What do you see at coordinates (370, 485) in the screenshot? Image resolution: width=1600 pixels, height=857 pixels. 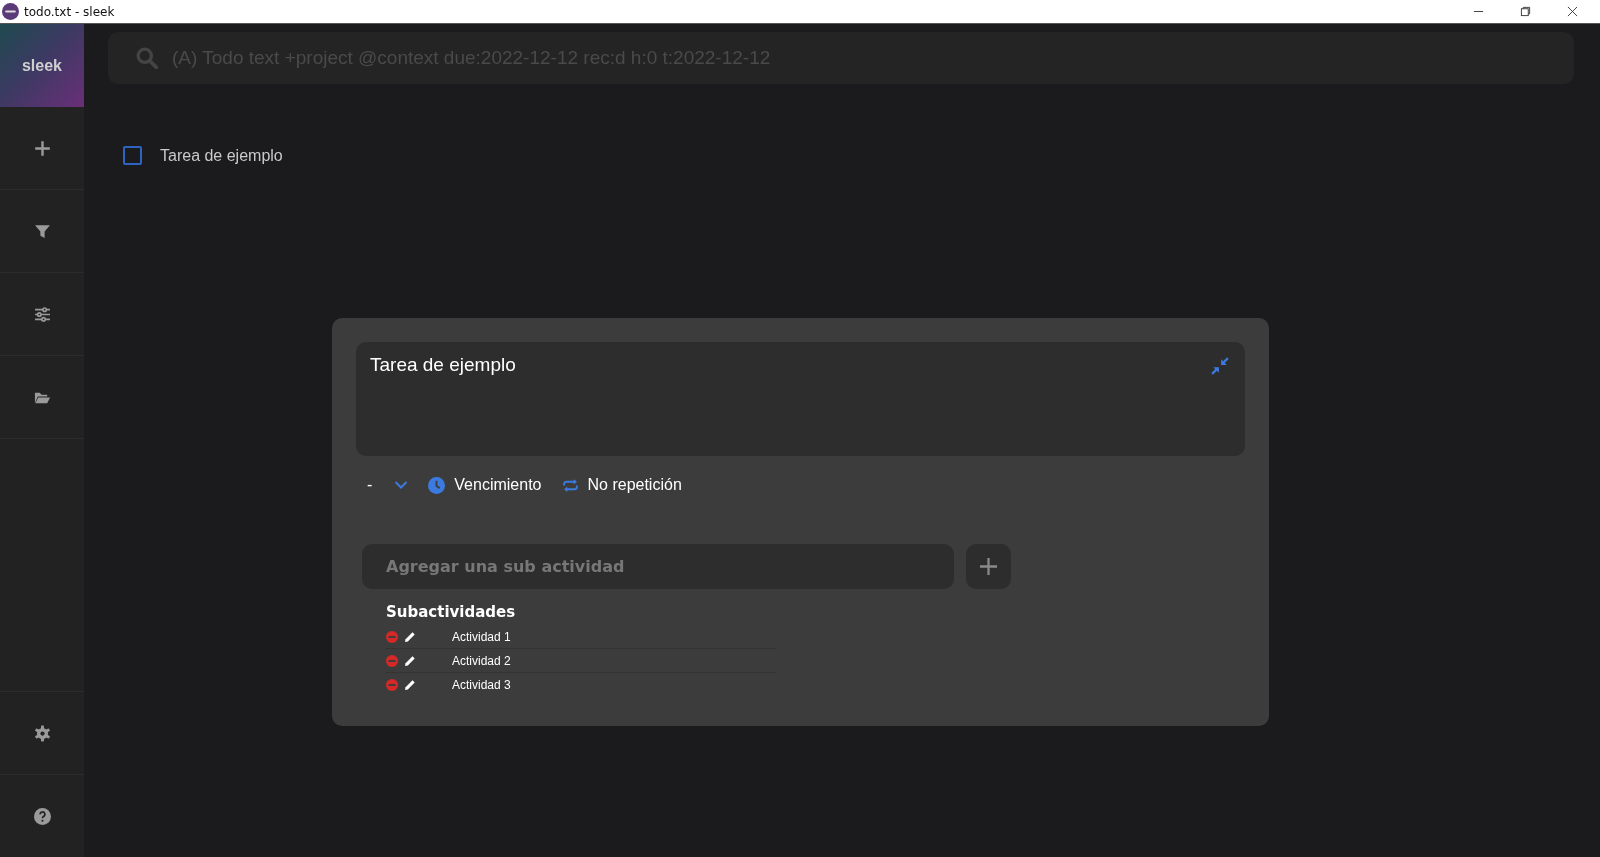 I see `priority-select: -` at bounding box center [370, 485].